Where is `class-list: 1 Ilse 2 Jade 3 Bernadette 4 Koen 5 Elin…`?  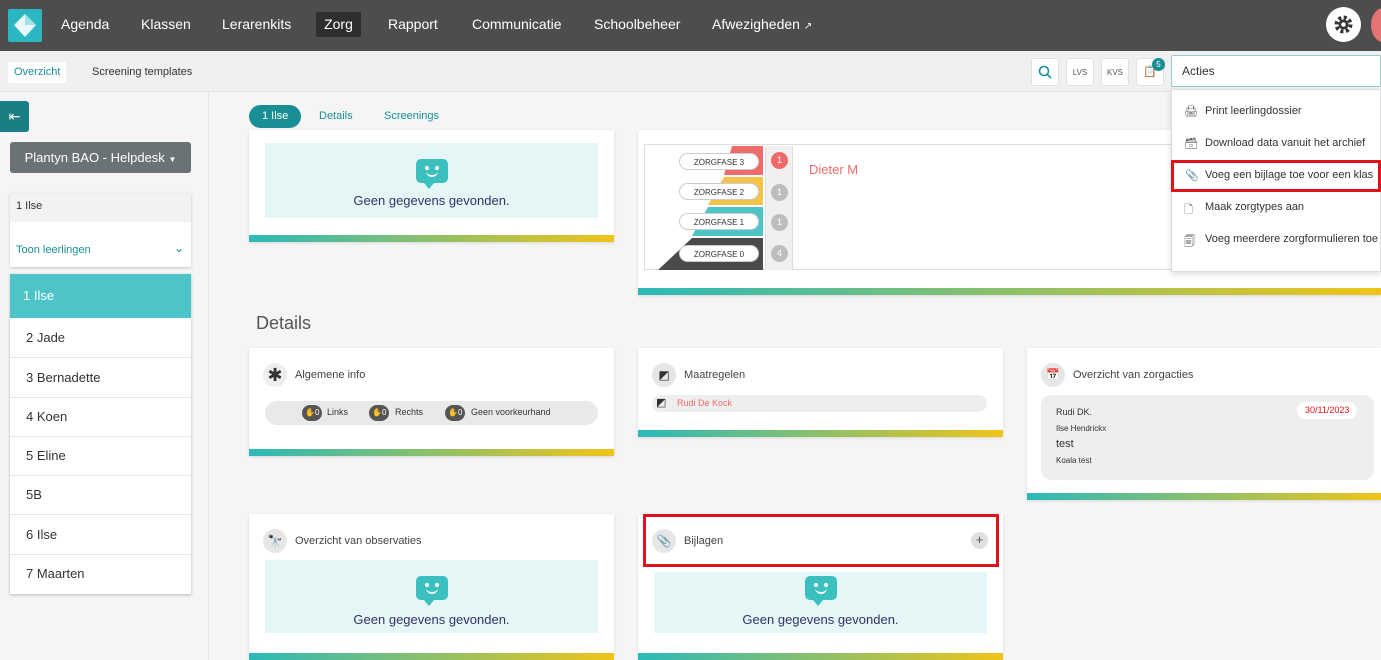
class-list: 1 Ilse 2 Jade 3 Bernadette 4 Koen 5 Elin… is located at coordinates (100, 434).